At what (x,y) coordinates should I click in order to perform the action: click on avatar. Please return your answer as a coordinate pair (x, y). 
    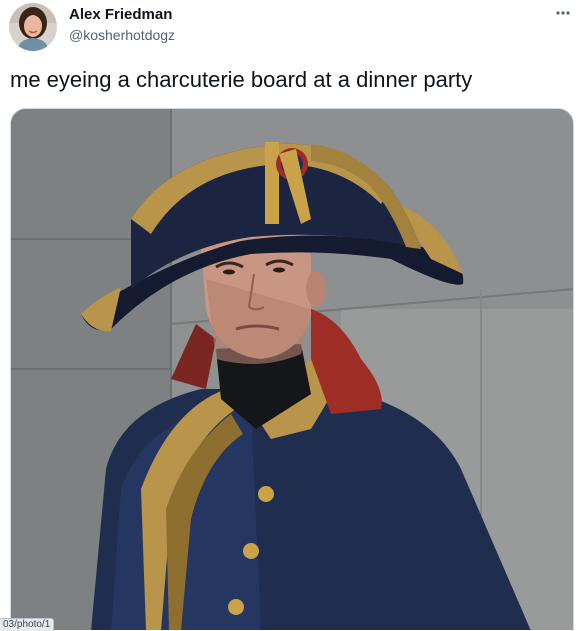
    Looking at the image, I should click on (33, 27).